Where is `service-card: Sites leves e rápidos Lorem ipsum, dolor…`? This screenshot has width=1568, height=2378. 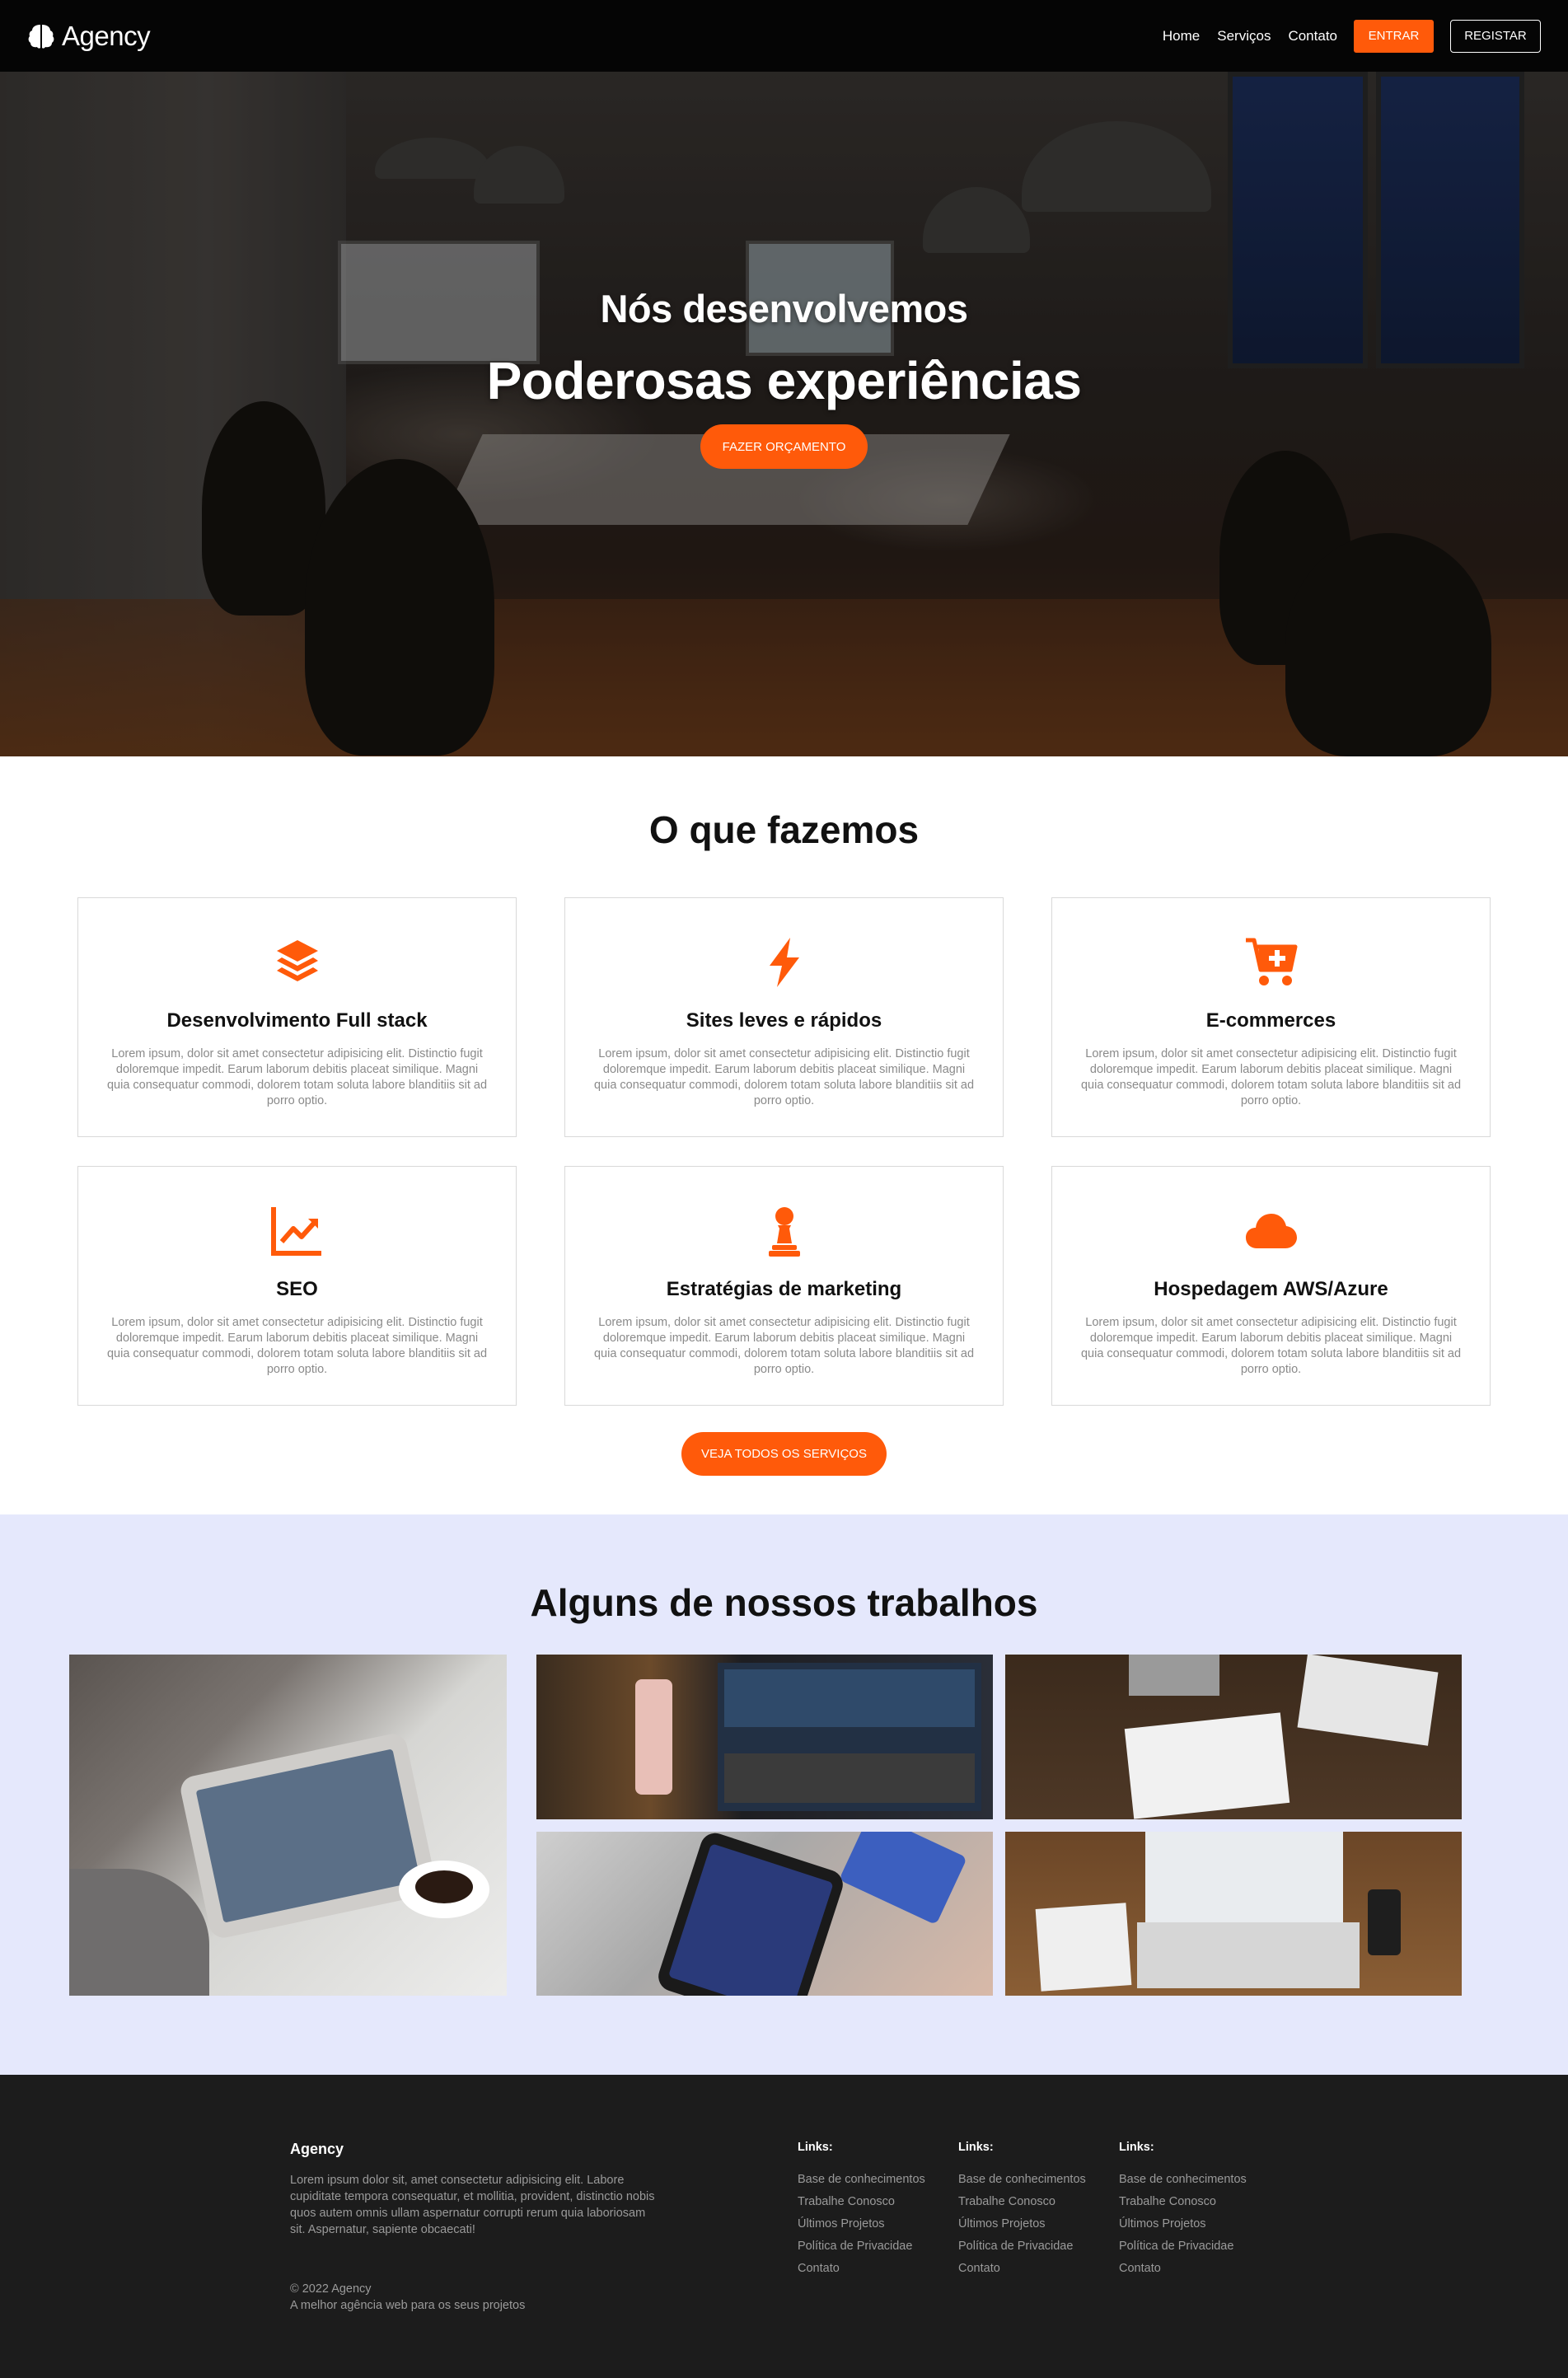
service-card: Sites leves e rápidos Lorem ipsum, dolor… is located at coordinates (784, 1017).